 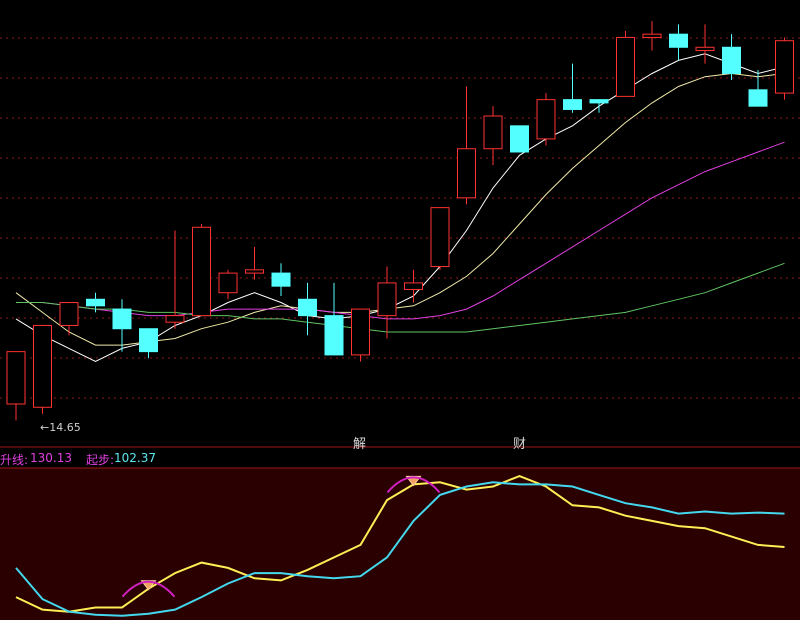 I want to click on indicator-label-rise-line: 升线:, so click(x=14, y=460).